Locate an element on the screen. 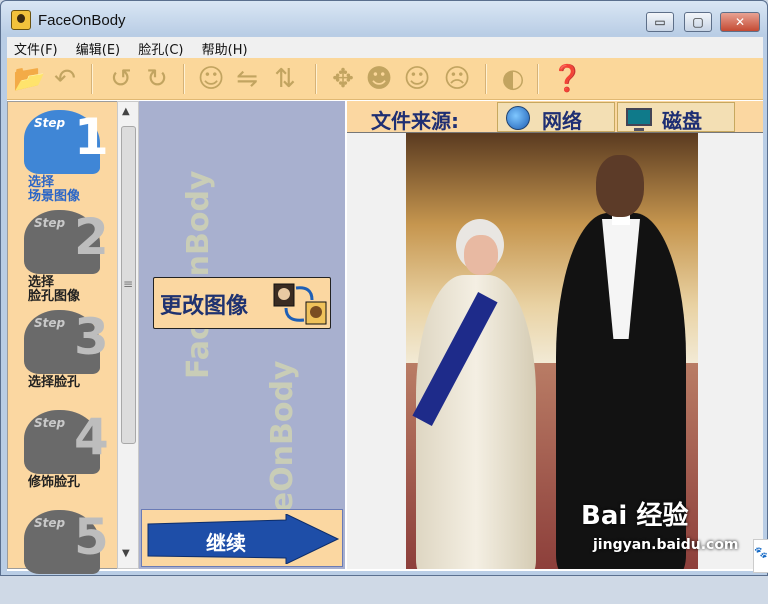 The image size is (768, 604). scroll-thumb: ≡ is located at coordinates (128, 285).